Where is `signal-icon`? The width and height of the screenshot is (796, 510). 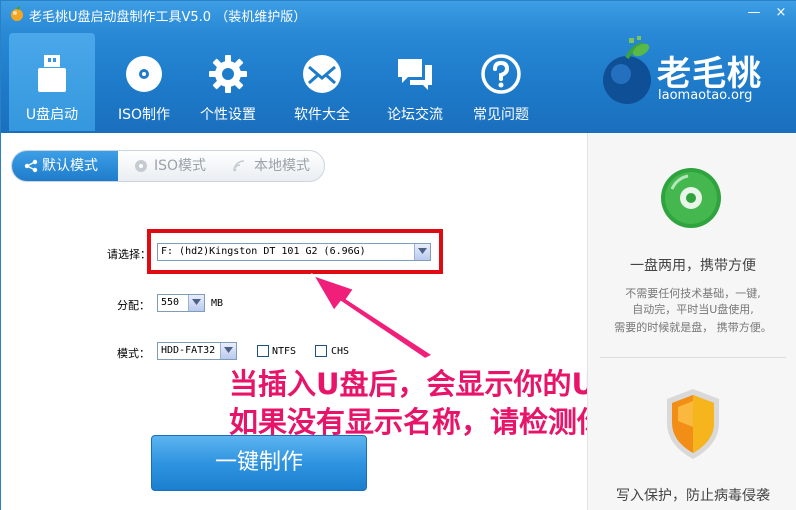 signal-icon is located at coordinates (239, 166).